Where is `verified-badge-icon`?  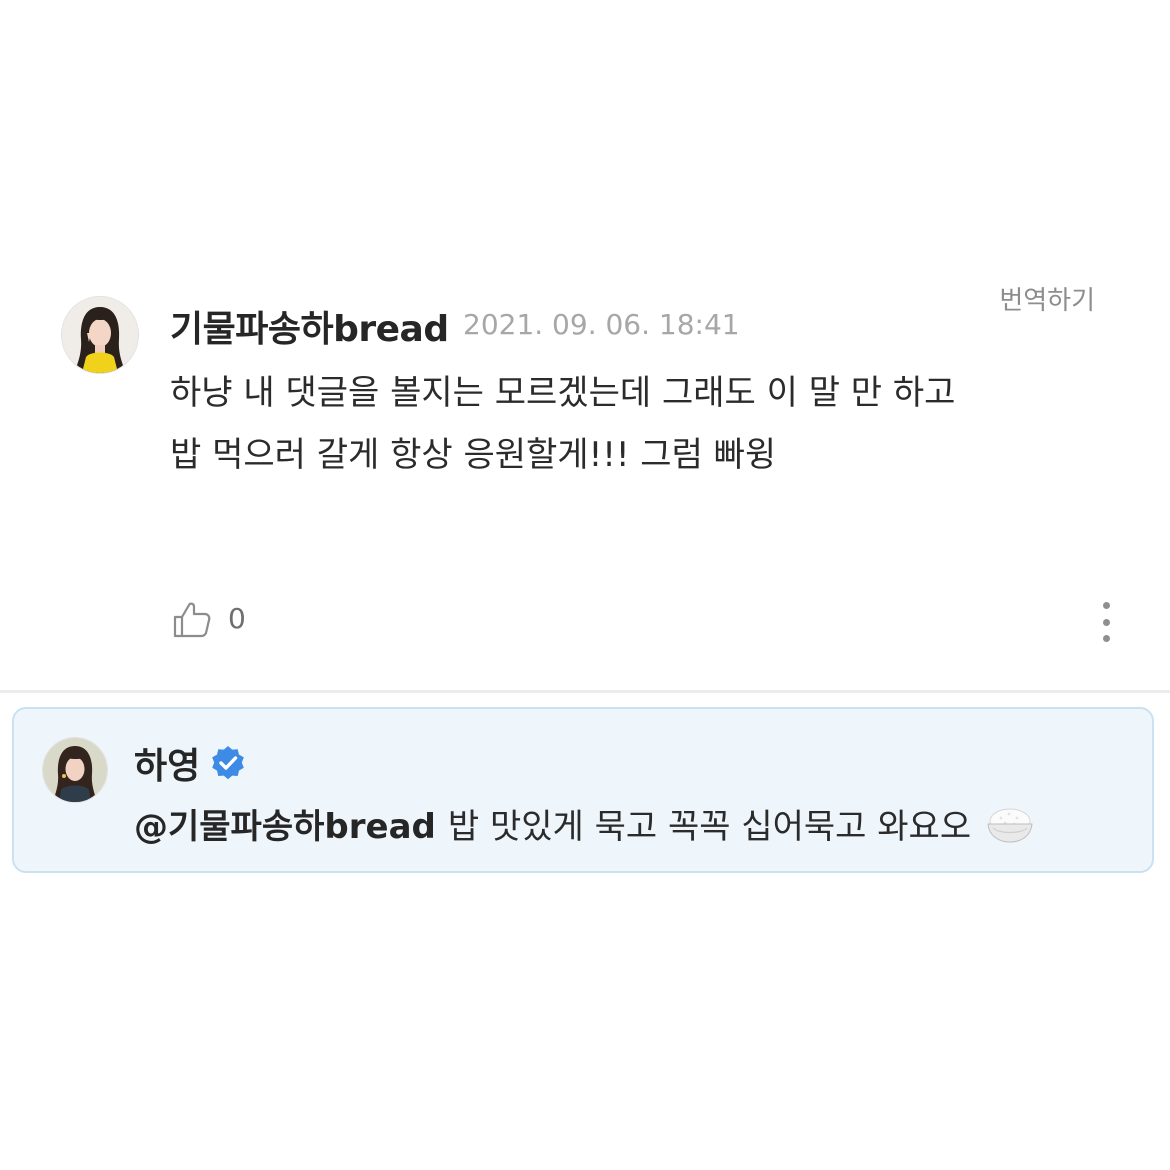
verified-badge-icon is located at coordinates (228, 763).